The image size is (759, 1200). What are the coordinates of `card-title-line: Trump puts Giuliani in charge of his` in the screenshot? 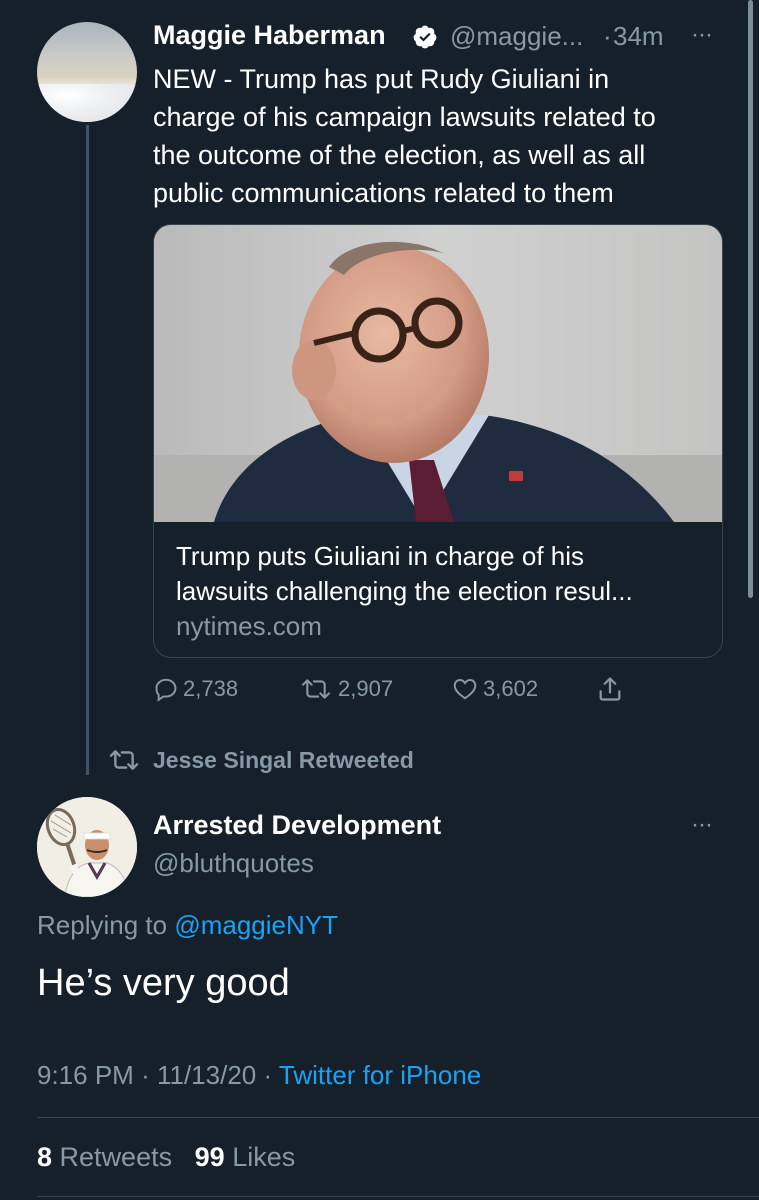 It's located at (380, 556).